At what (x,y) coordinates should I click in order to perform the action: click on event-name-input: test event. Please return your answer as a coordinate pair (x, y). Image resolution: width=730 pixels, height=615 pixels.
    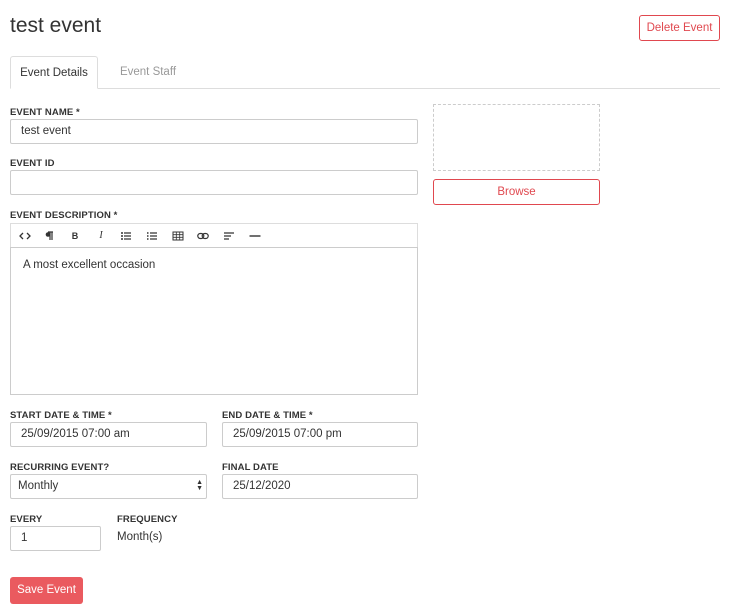
    Looking at the image, I should click on (214, 131).